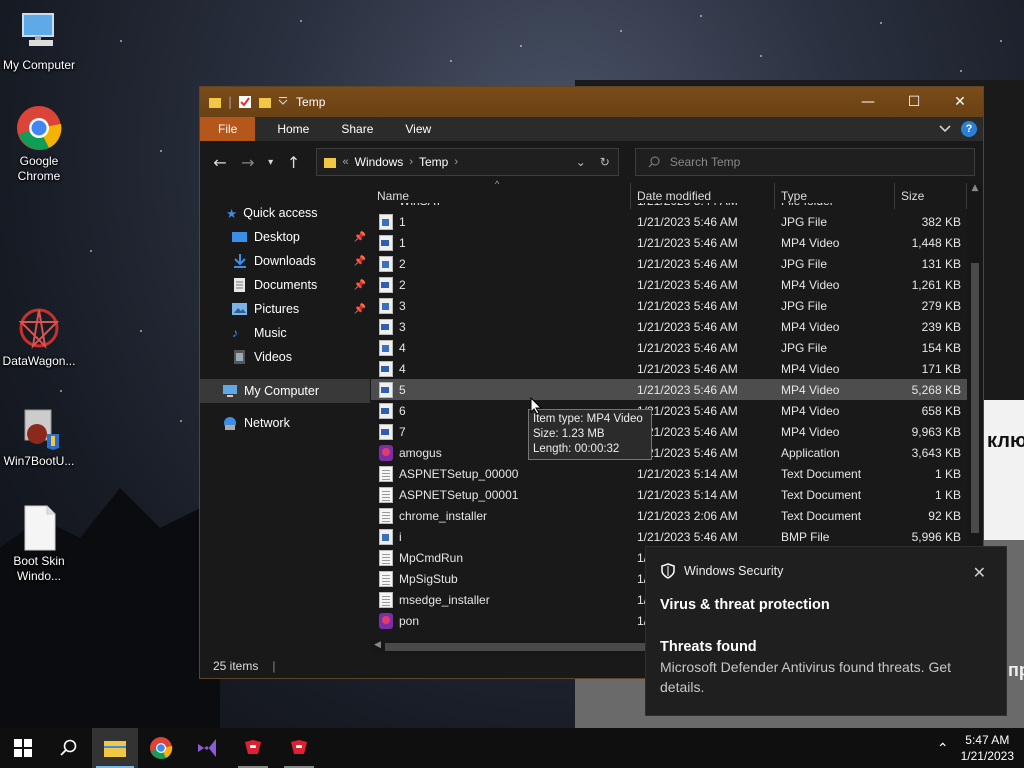 This screenshot has width=1024, height=768. I want to click on nav-item-music: ♪ Music, so click(285, 333).